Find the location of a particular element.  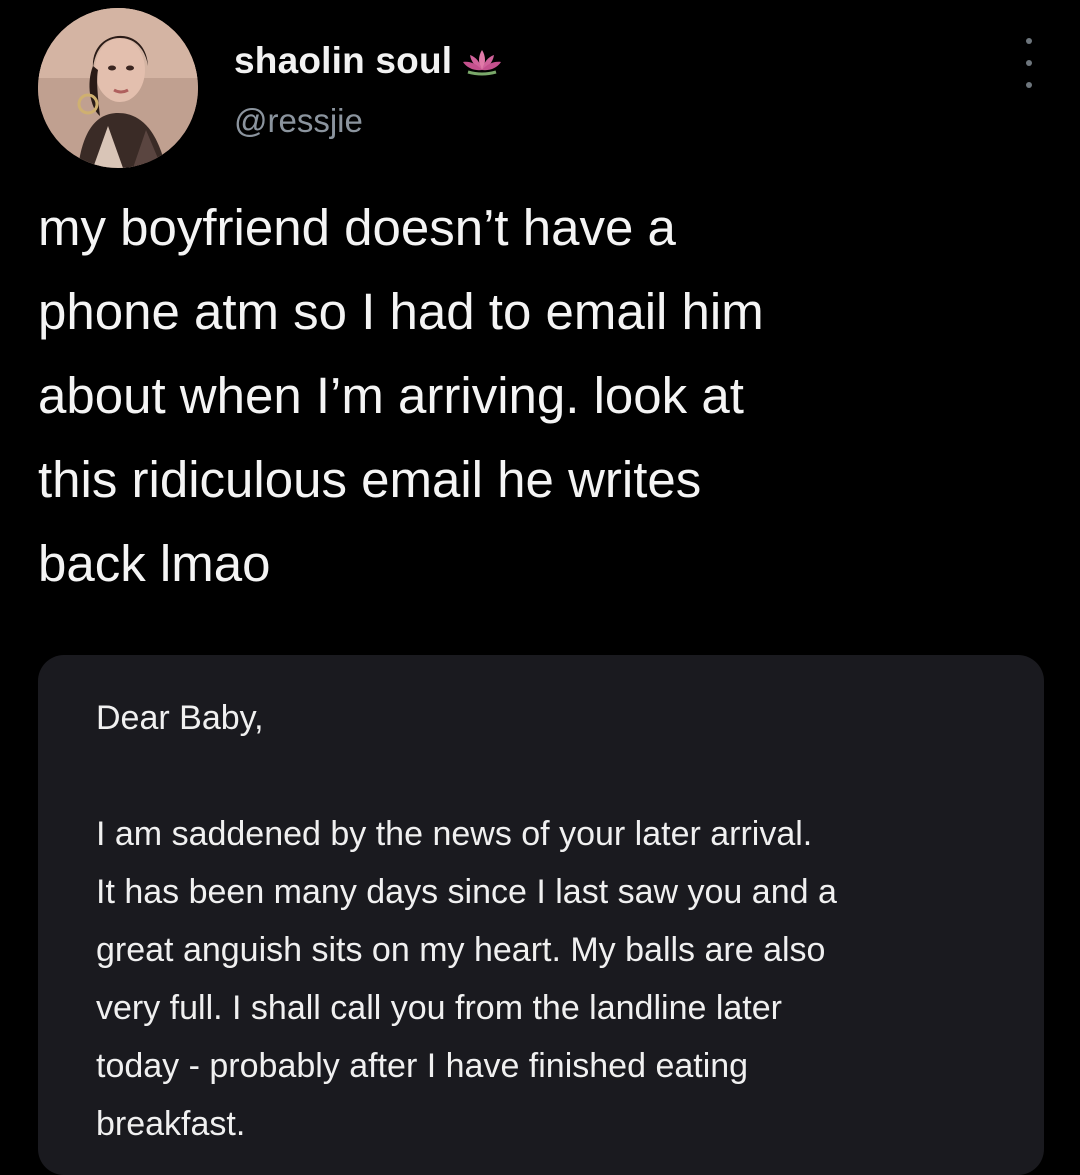

profile-photo-icon is located at coordinates (118, 88).